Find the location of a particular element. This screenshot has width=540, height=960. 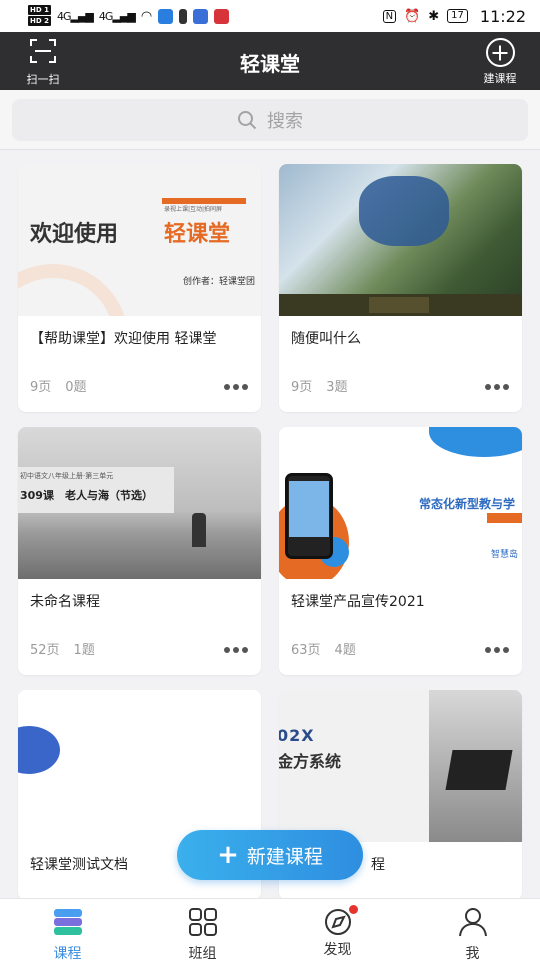

course-thumbnail: 初中语文八年级上册·第三单元 309课 老人与海（节选） is located at coordinates (139, 503).